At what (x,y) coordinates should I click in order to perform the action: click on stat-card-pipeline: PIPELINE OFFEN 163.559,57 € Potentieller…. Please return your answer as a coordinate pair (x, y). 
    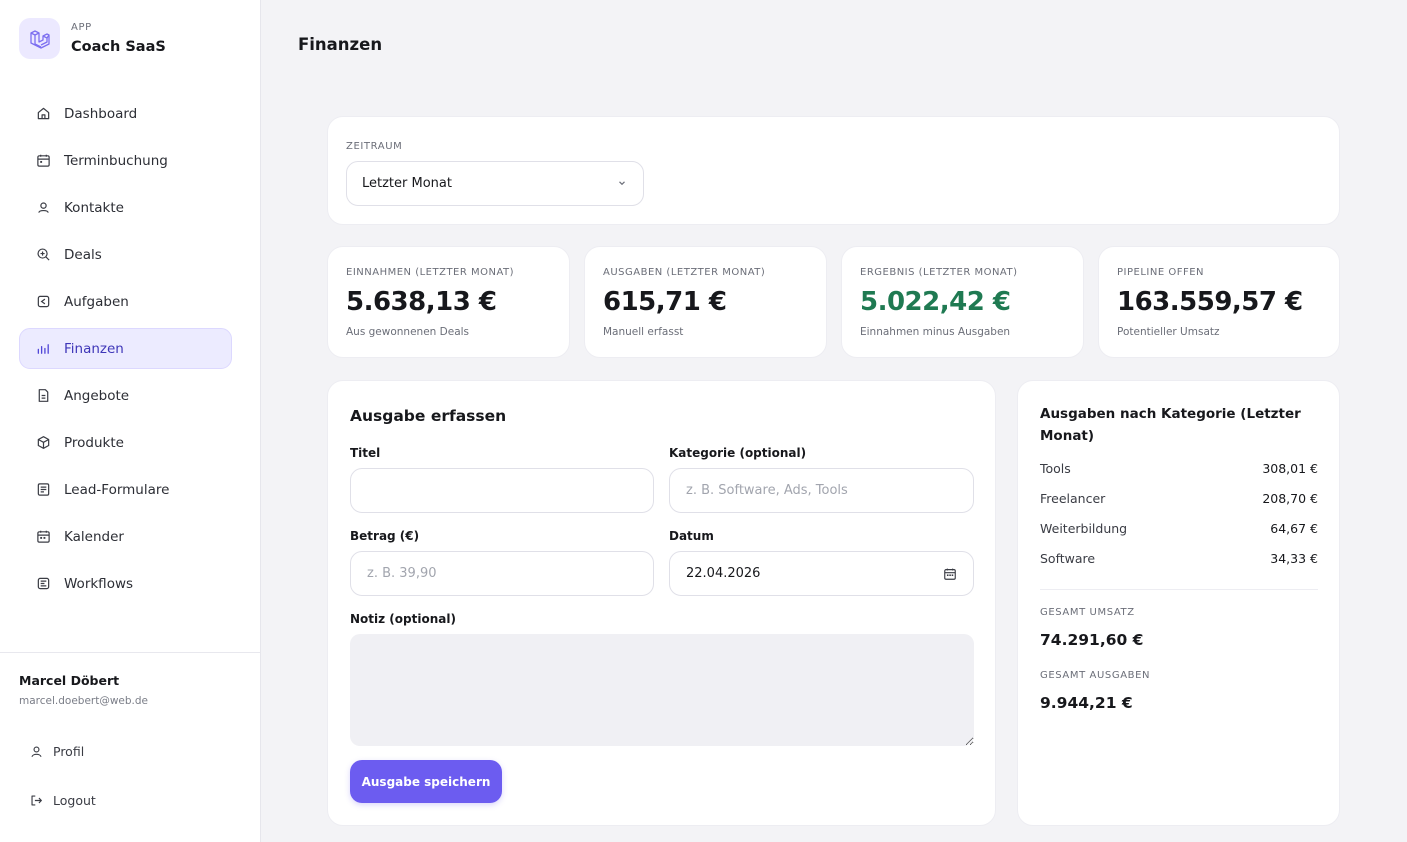
    Looking at the image, I should click on (1219, 302).